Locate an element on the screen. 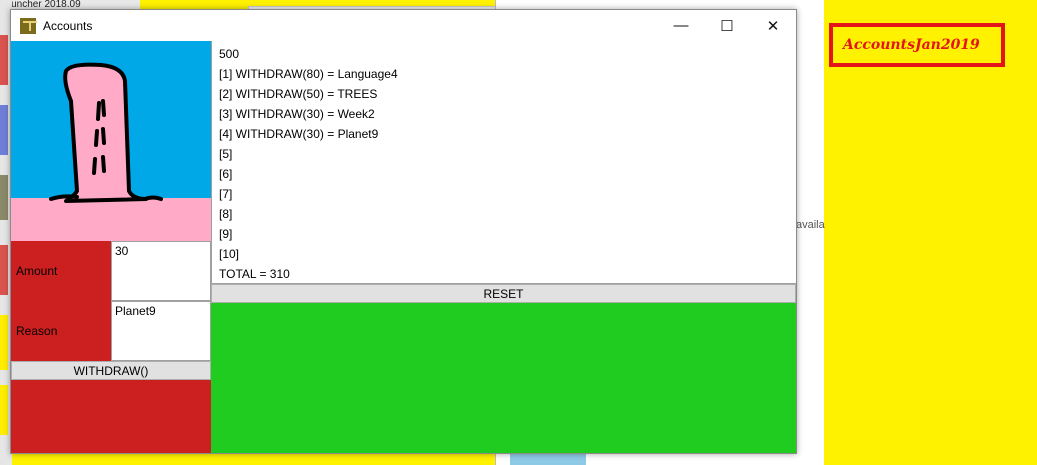 The height and width of the screenshot is (465, 1037). reason-input: Planet9 is located at coordinates (161, 331).